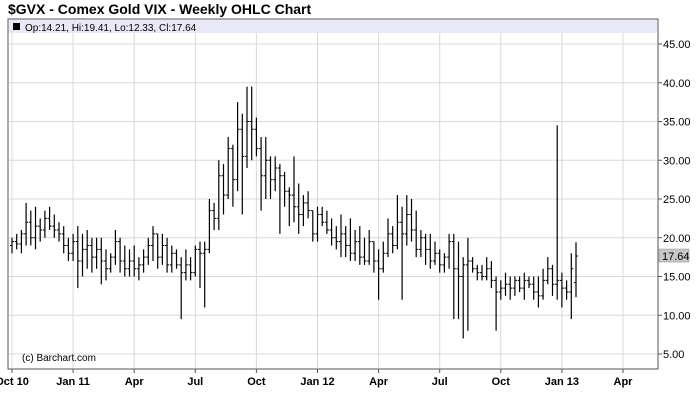 This screenshot has width=700, height=411. I want to click on x-tick-label: Oct 10, so click(14, 382).